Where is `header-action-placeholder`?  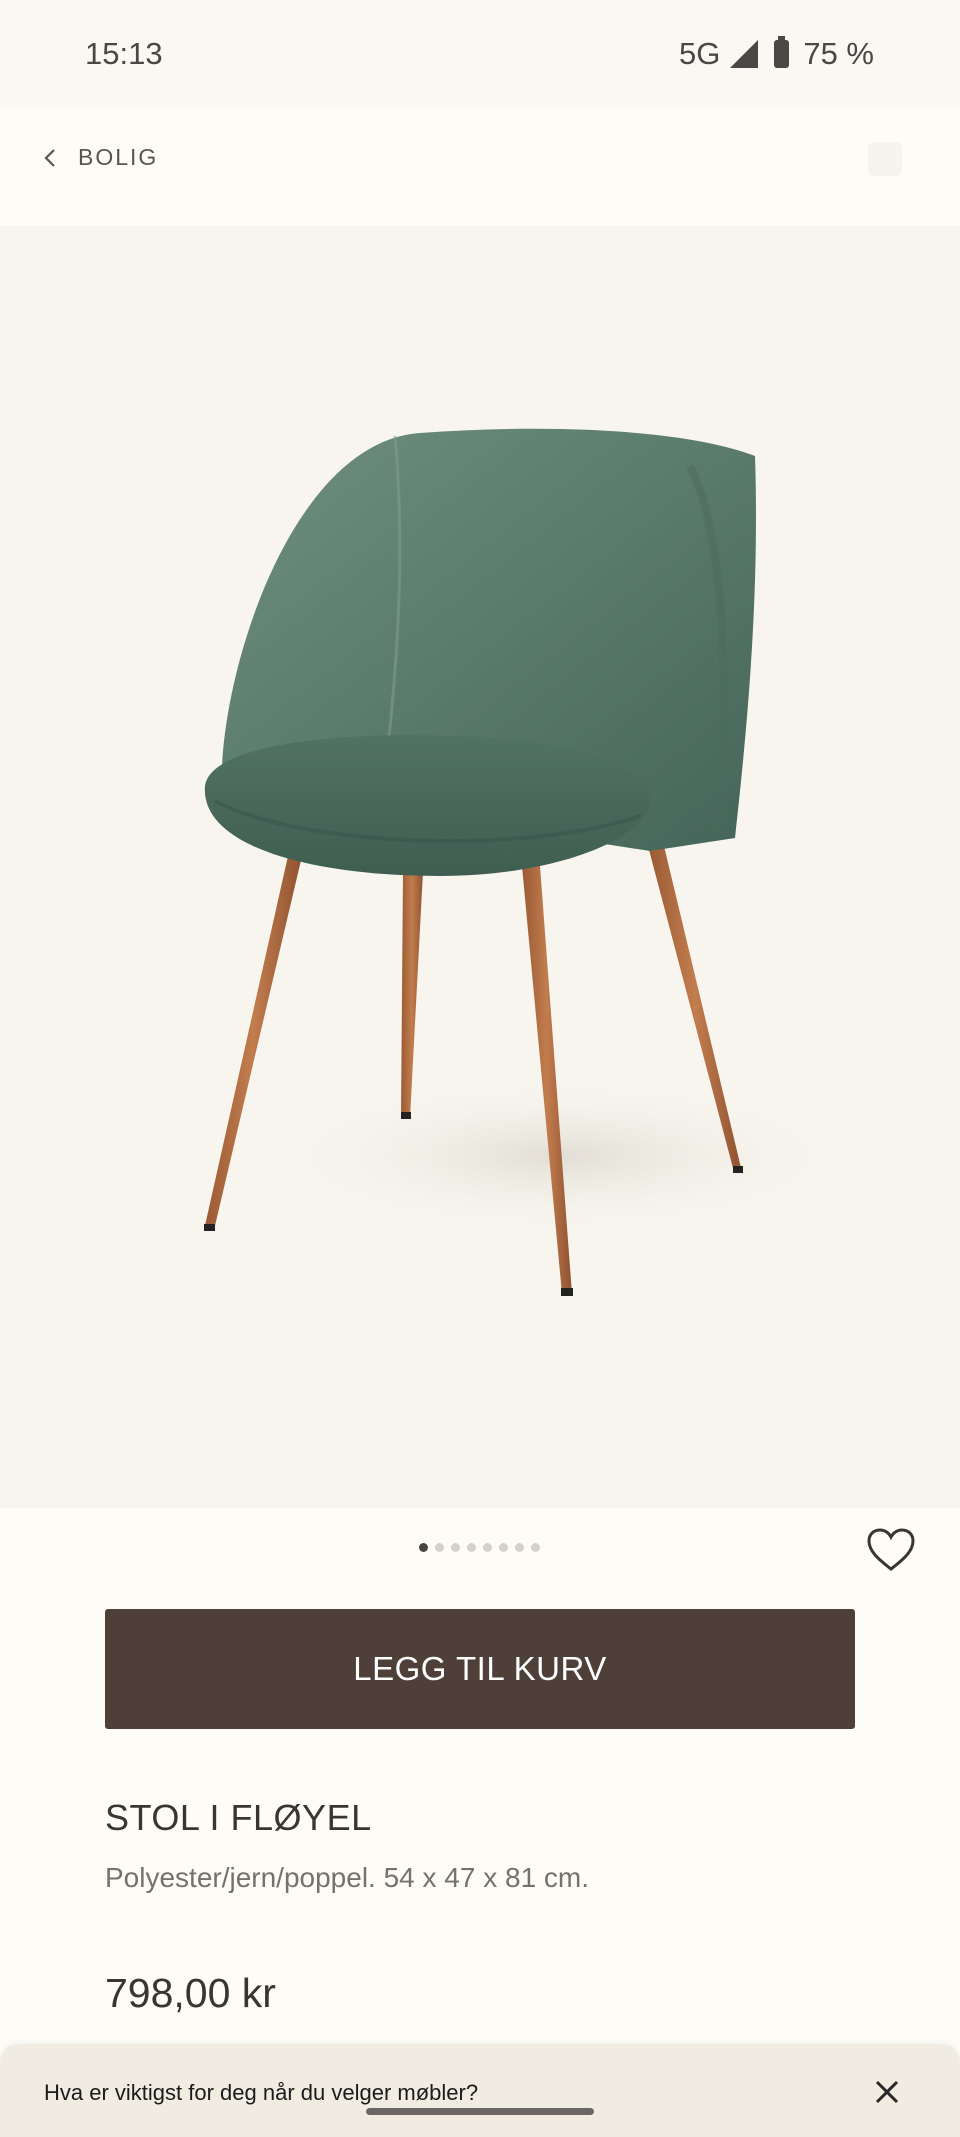
header-action-placeholder is located at coordinates (885, 159).